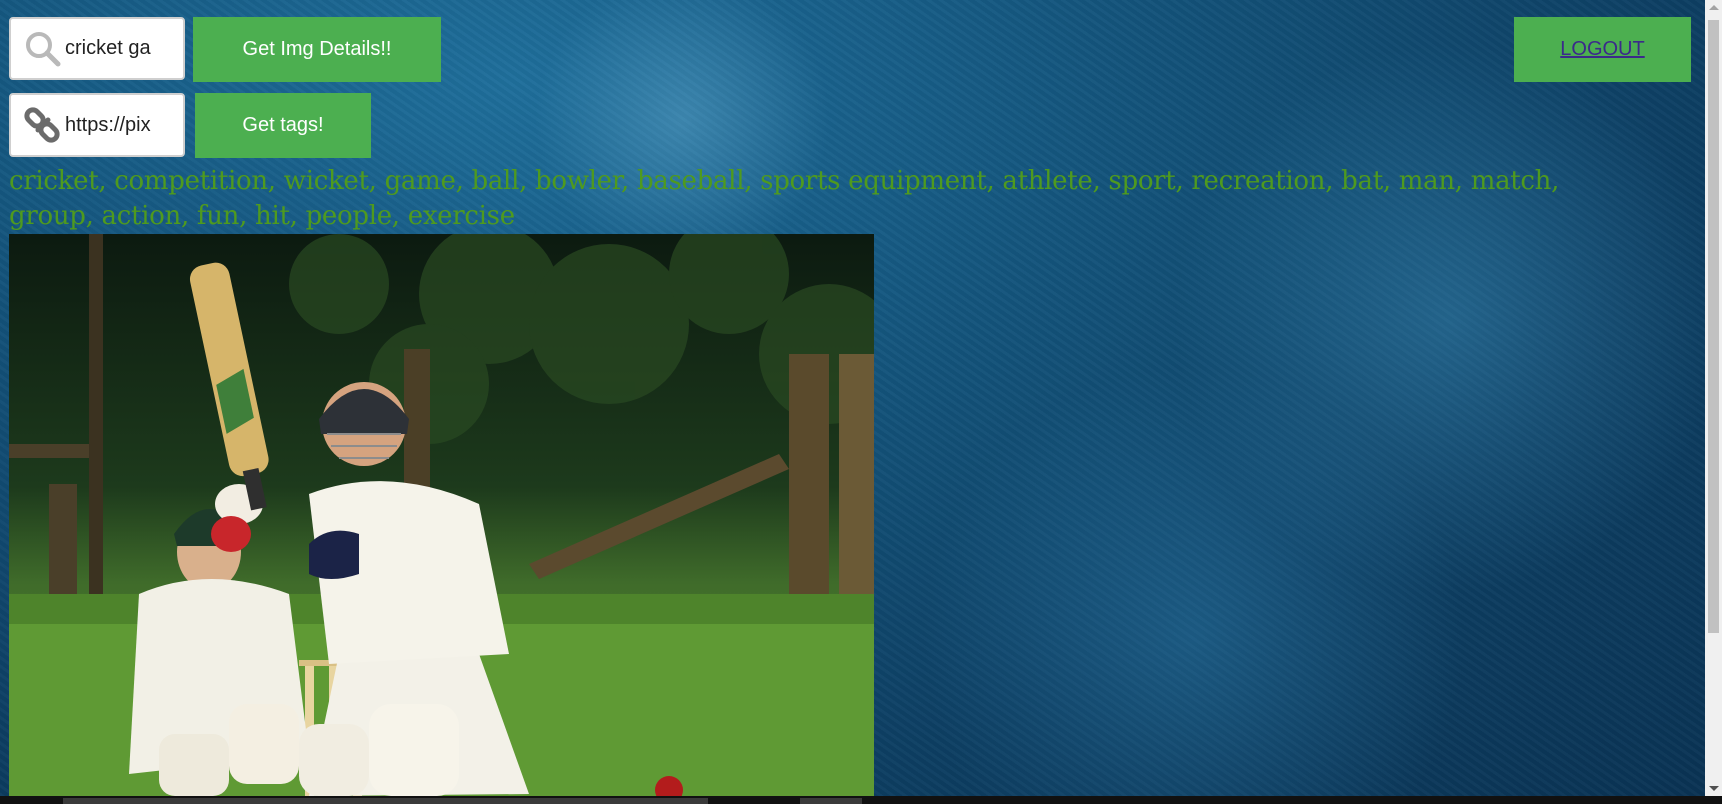 This screenshot has width=1722, height=804. I want to click on search-field, so click(97, 48).